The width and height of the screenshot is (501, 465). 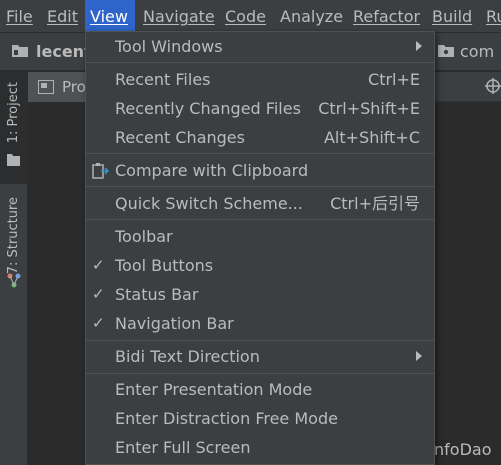 I want to click on menu-edit: Edit, so click(x=62, y=16).